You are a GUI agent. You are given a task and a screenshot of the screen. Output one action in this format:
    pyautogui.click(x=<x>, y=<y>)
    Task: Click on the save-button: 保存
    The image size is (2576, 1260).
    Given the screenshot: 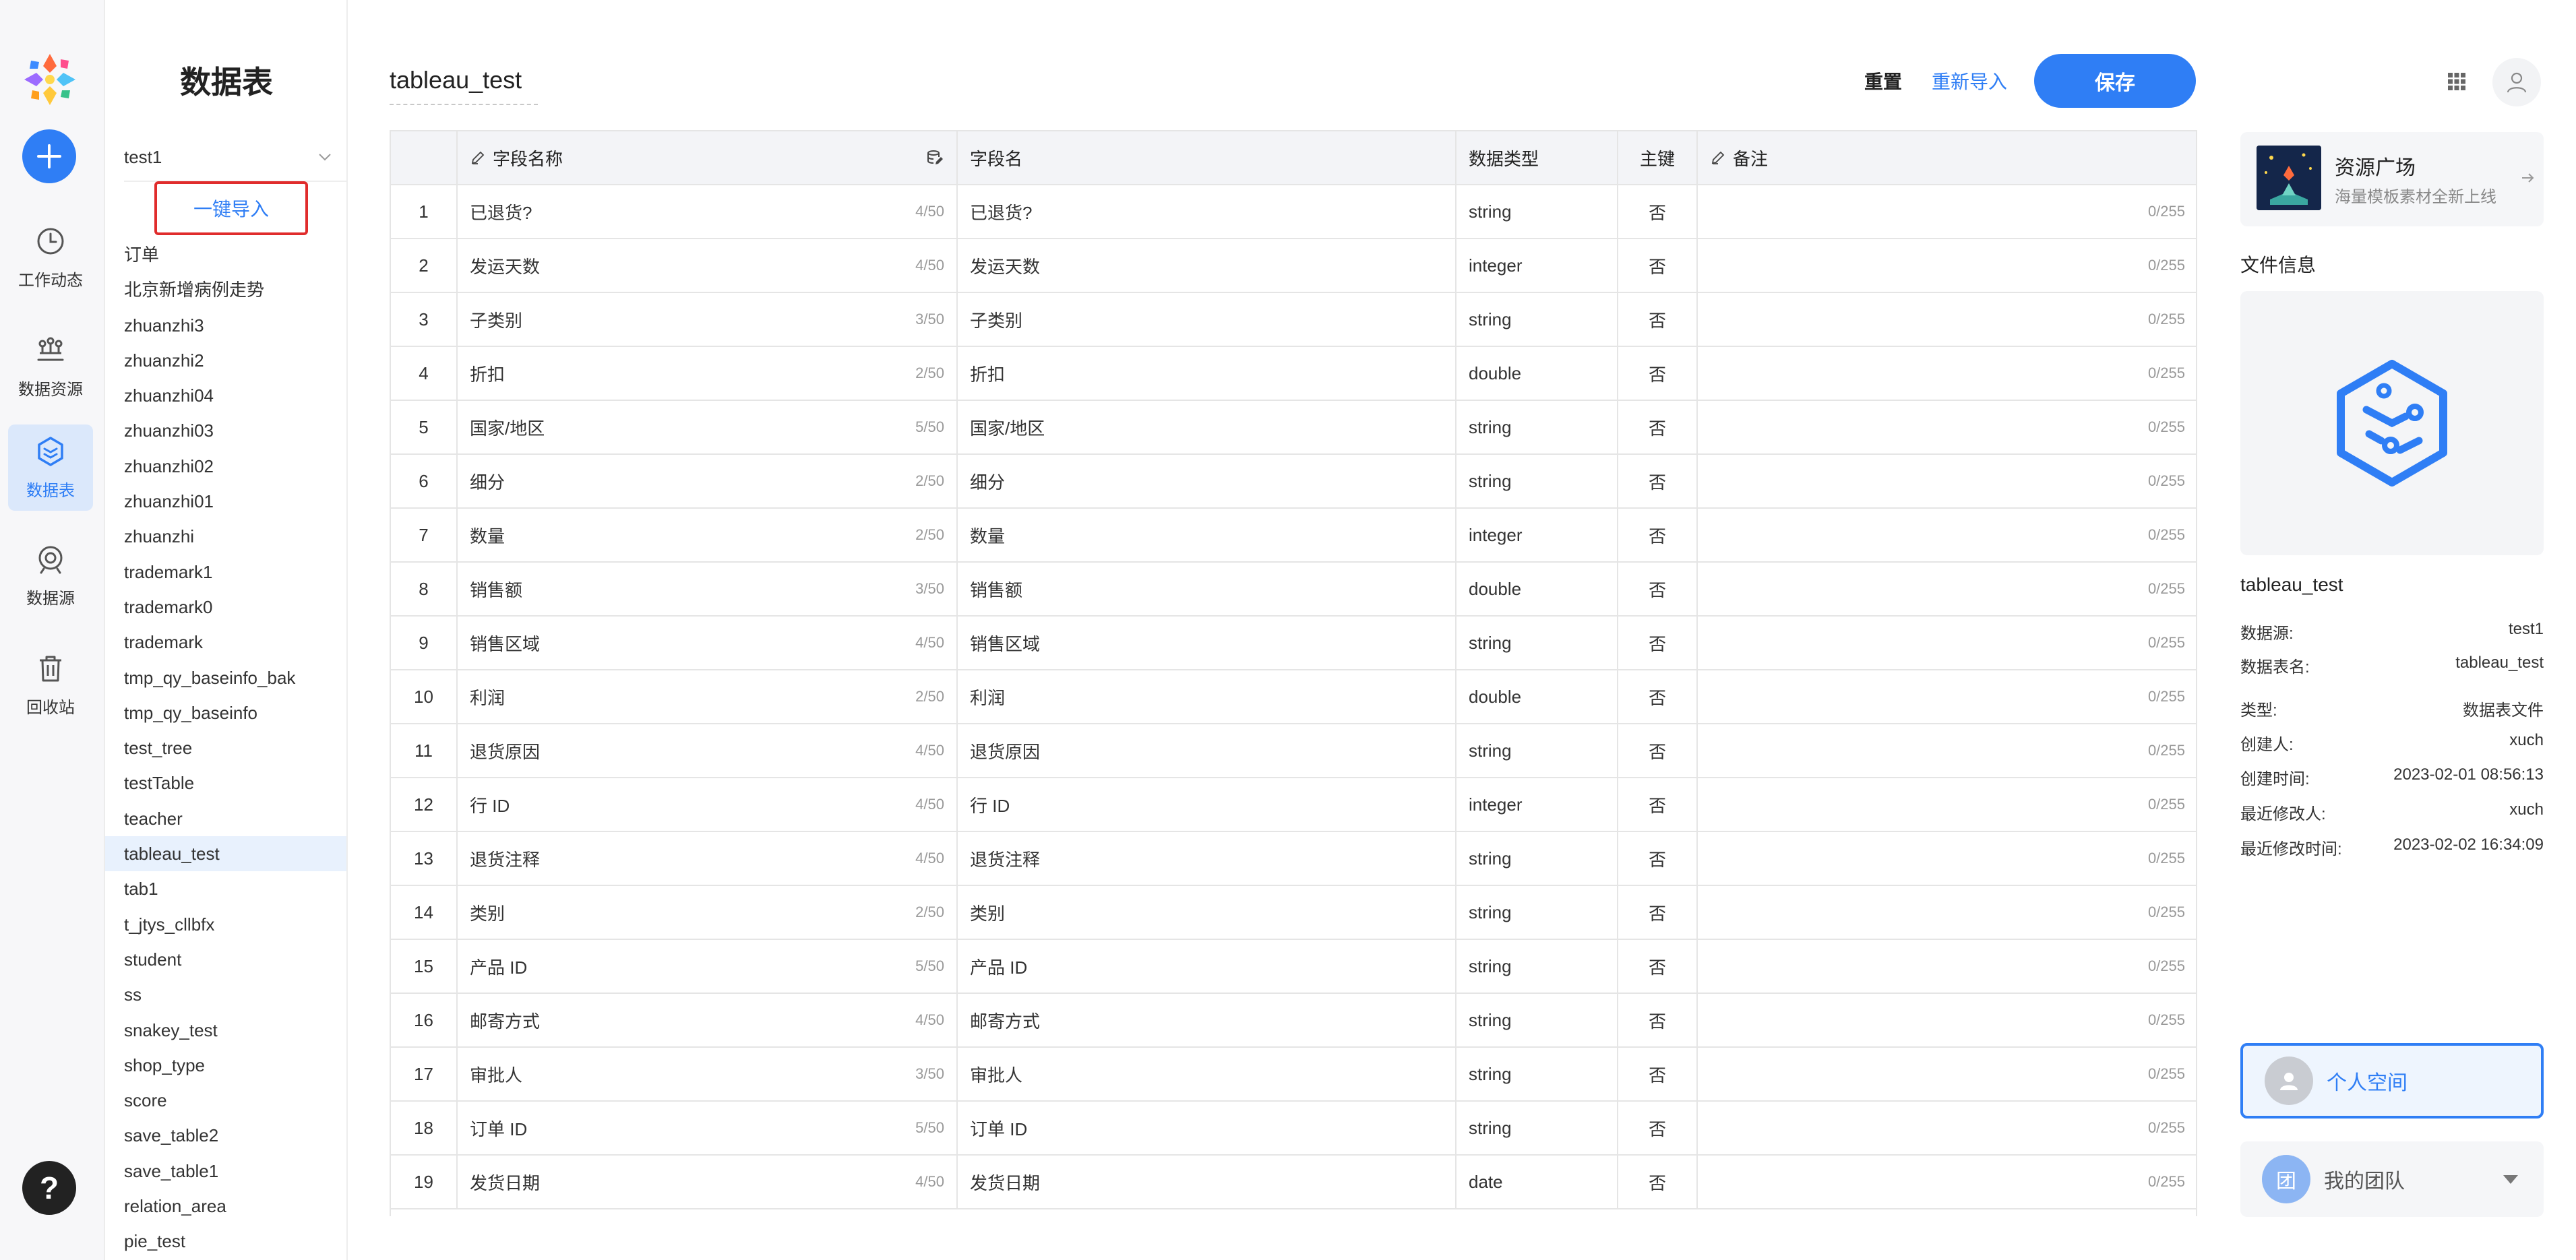 What is the action you would take?
    pyautogui.click(x=2115, y=81)
    